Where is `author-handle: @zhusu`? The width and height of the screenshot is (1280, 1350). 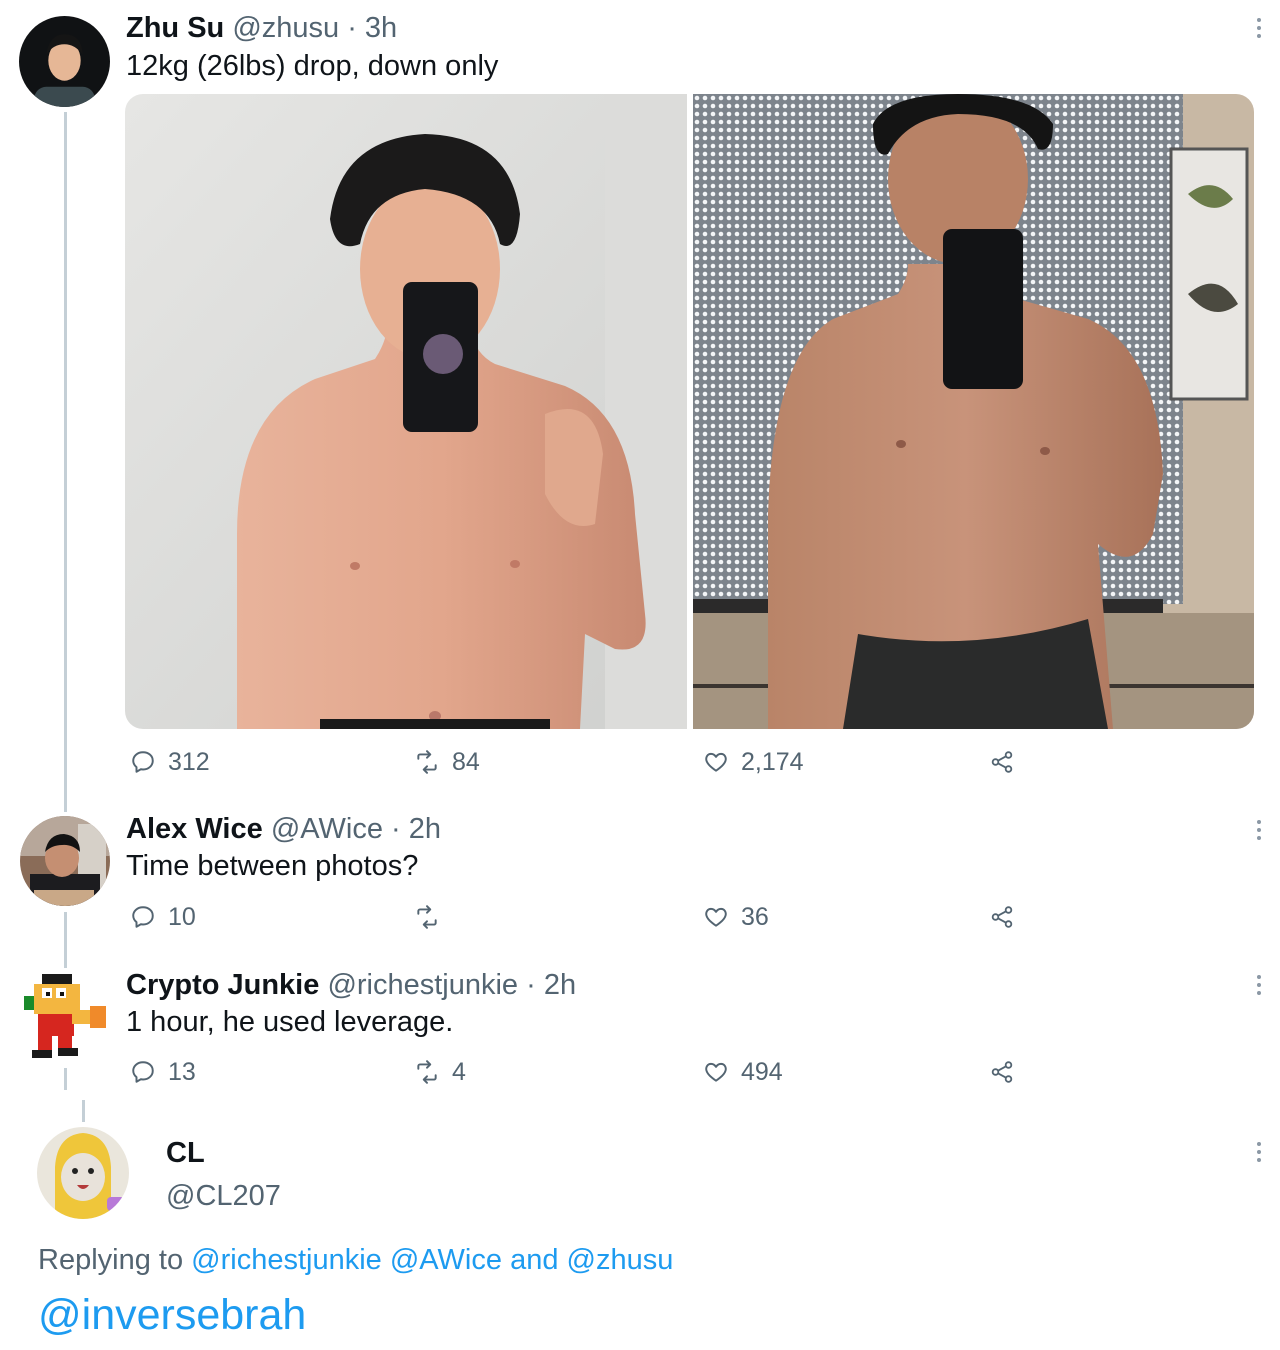 author-handle: @zhusu is located at coordinates (285, 28).